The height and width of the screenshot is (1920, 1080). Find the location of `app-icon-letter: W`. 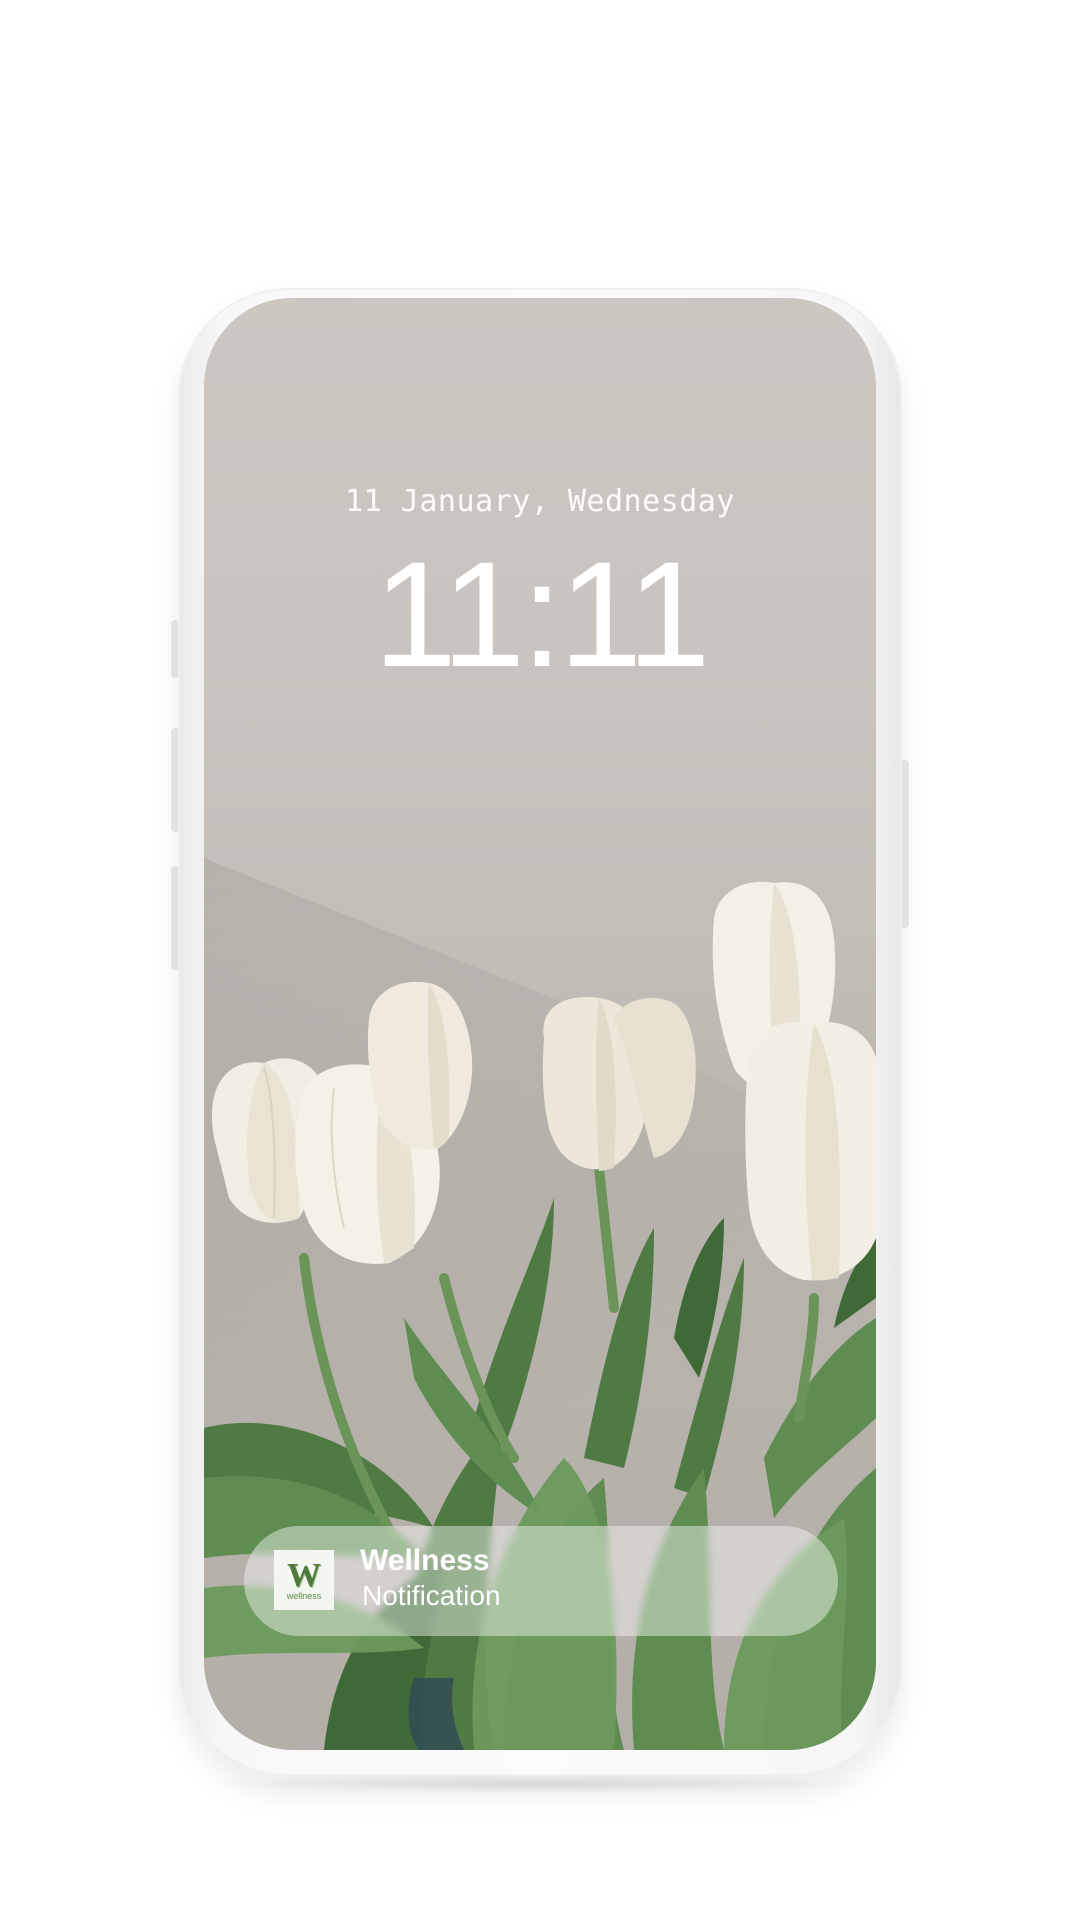

app-icon-letter: W is located at coordinates (304, 1575).